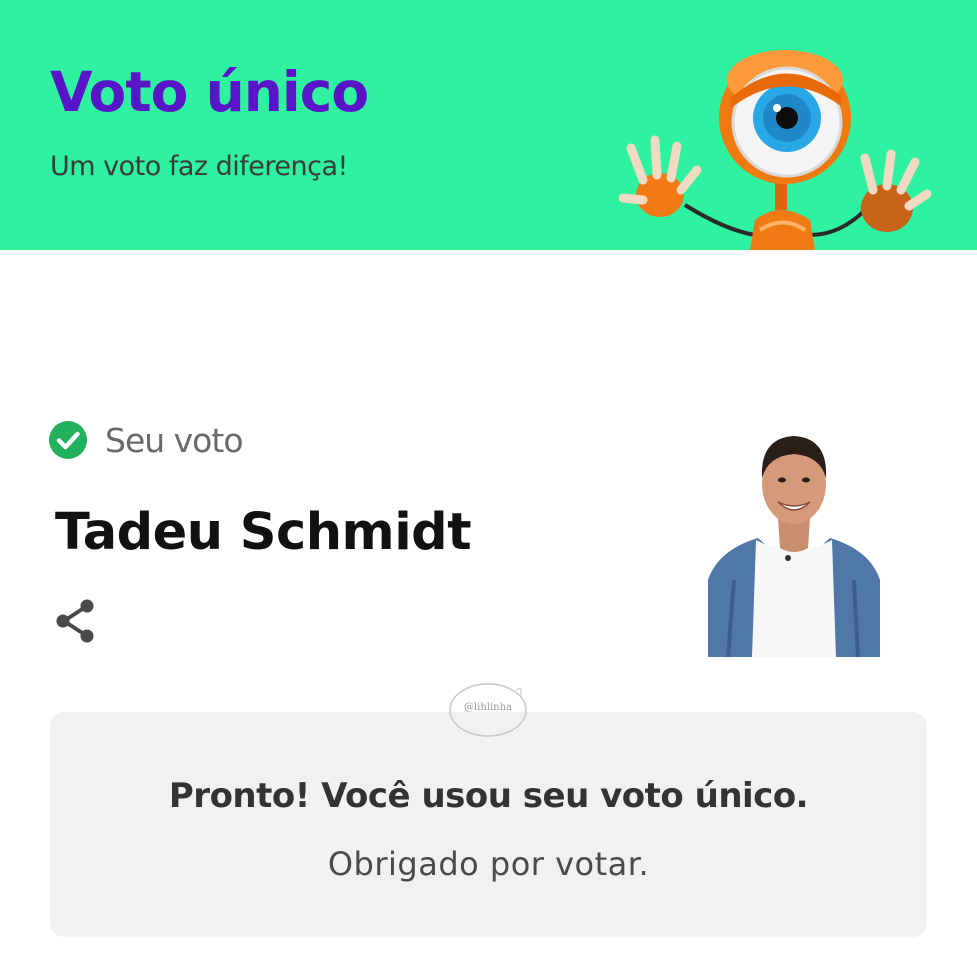 The image size is (977, 977). Describe the element at coordinates (794, 543) in the screenshot. I see `candidate-photo` at that location.